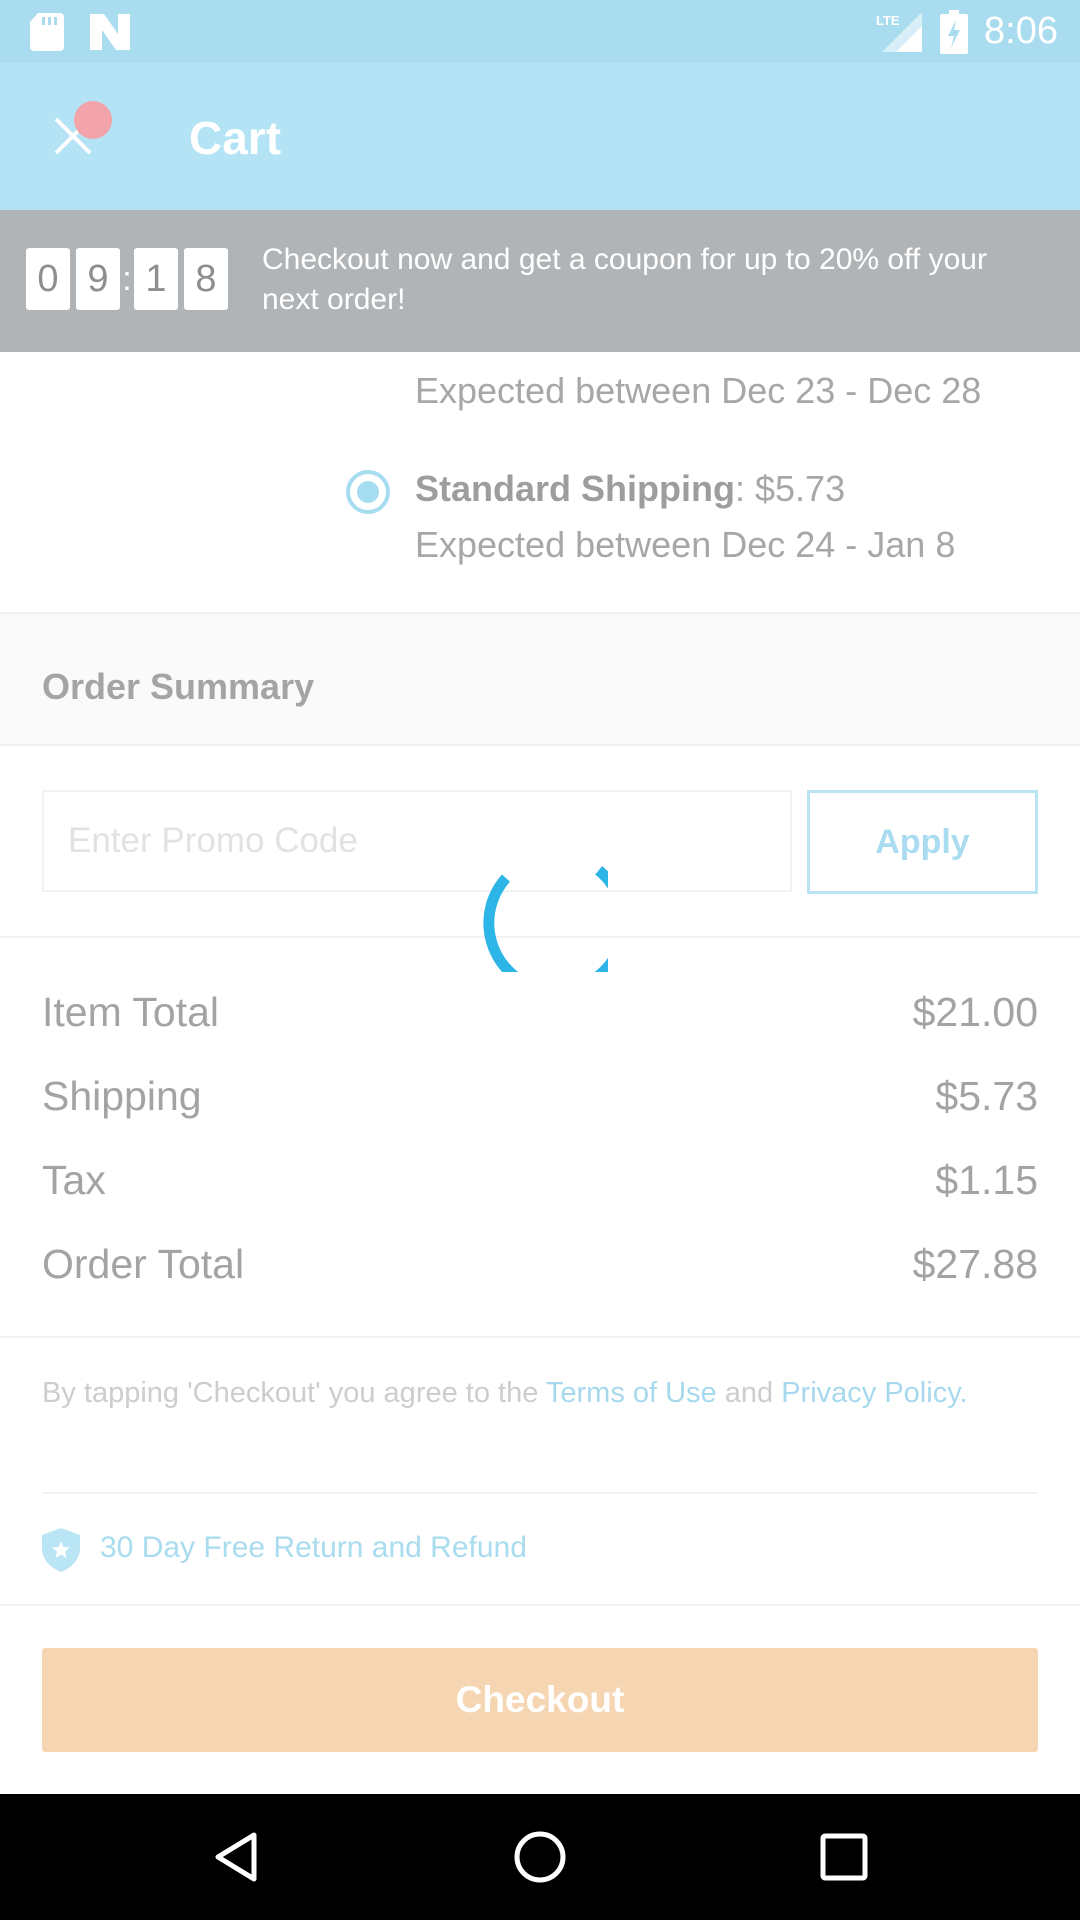  I want to click on standard-shipping-radio, so click(368, 492).